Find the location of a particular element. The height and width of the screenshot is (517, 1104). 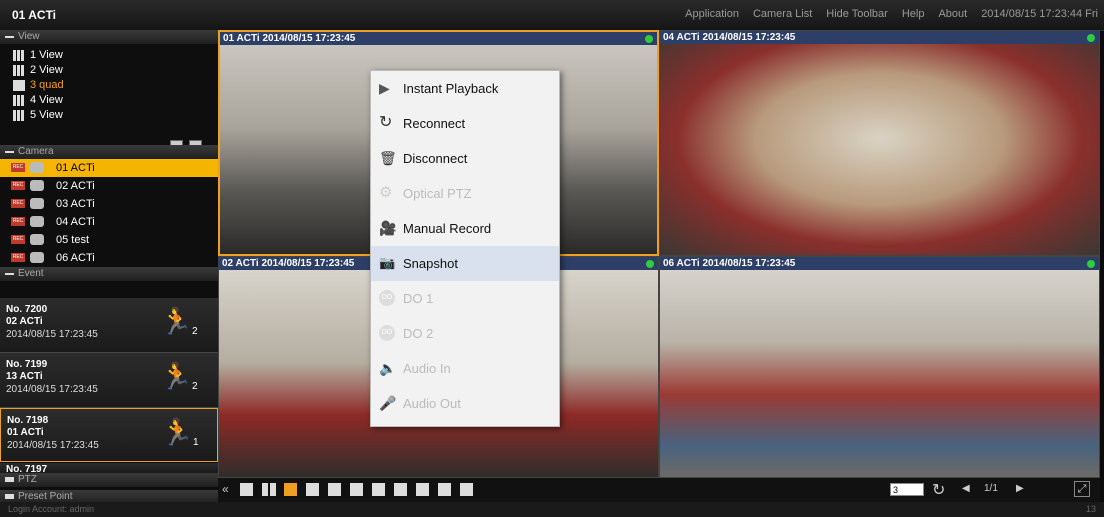

refresh-icon: ↻ is located at coordinates (938, 490).